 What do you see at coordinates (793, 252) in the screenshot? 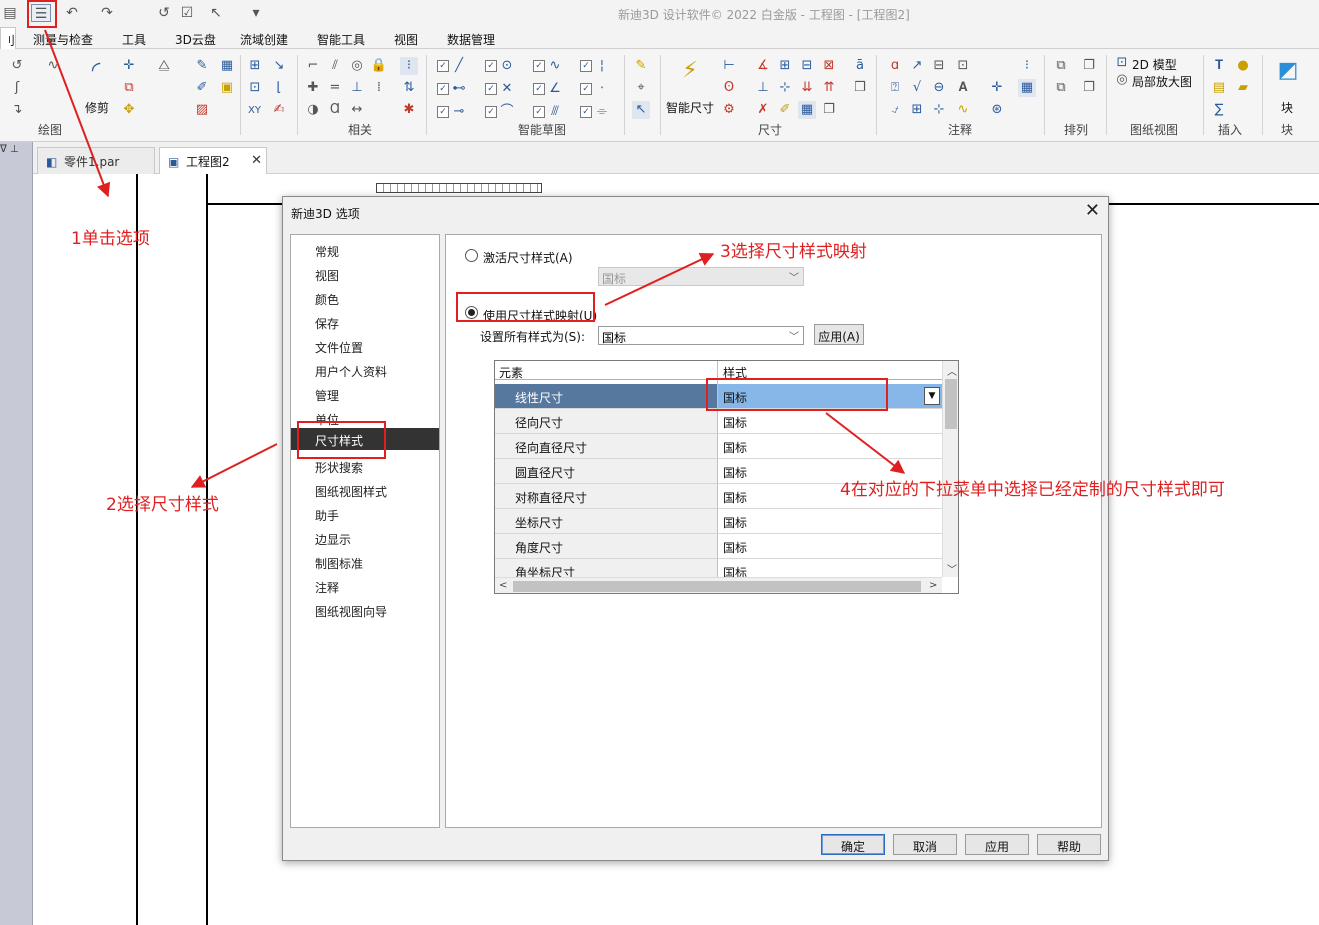
I see `annotation-step3: 3选择尺寸样式映射` at bounding box center [793, 252].